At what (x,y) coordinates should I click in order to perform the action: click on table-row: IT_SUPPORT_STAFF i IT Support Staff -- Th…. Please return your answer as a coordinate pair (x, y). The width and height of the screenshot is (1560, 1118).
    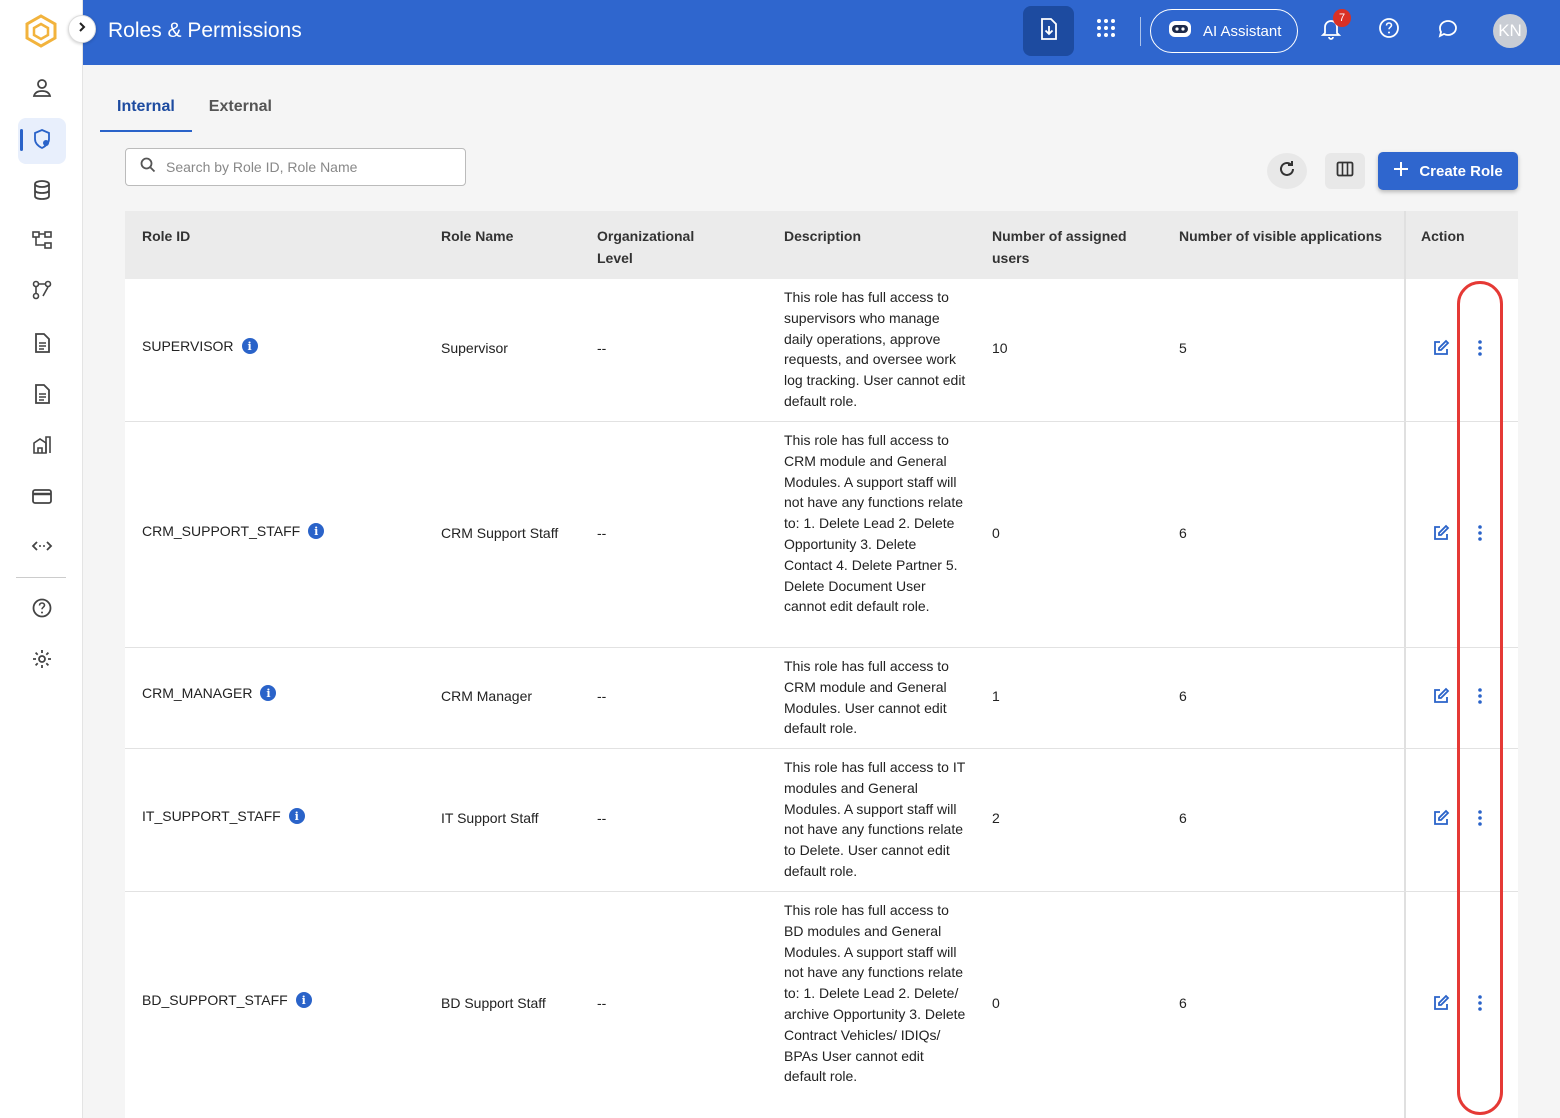
    Looking at the image, I should click on (821, 820).